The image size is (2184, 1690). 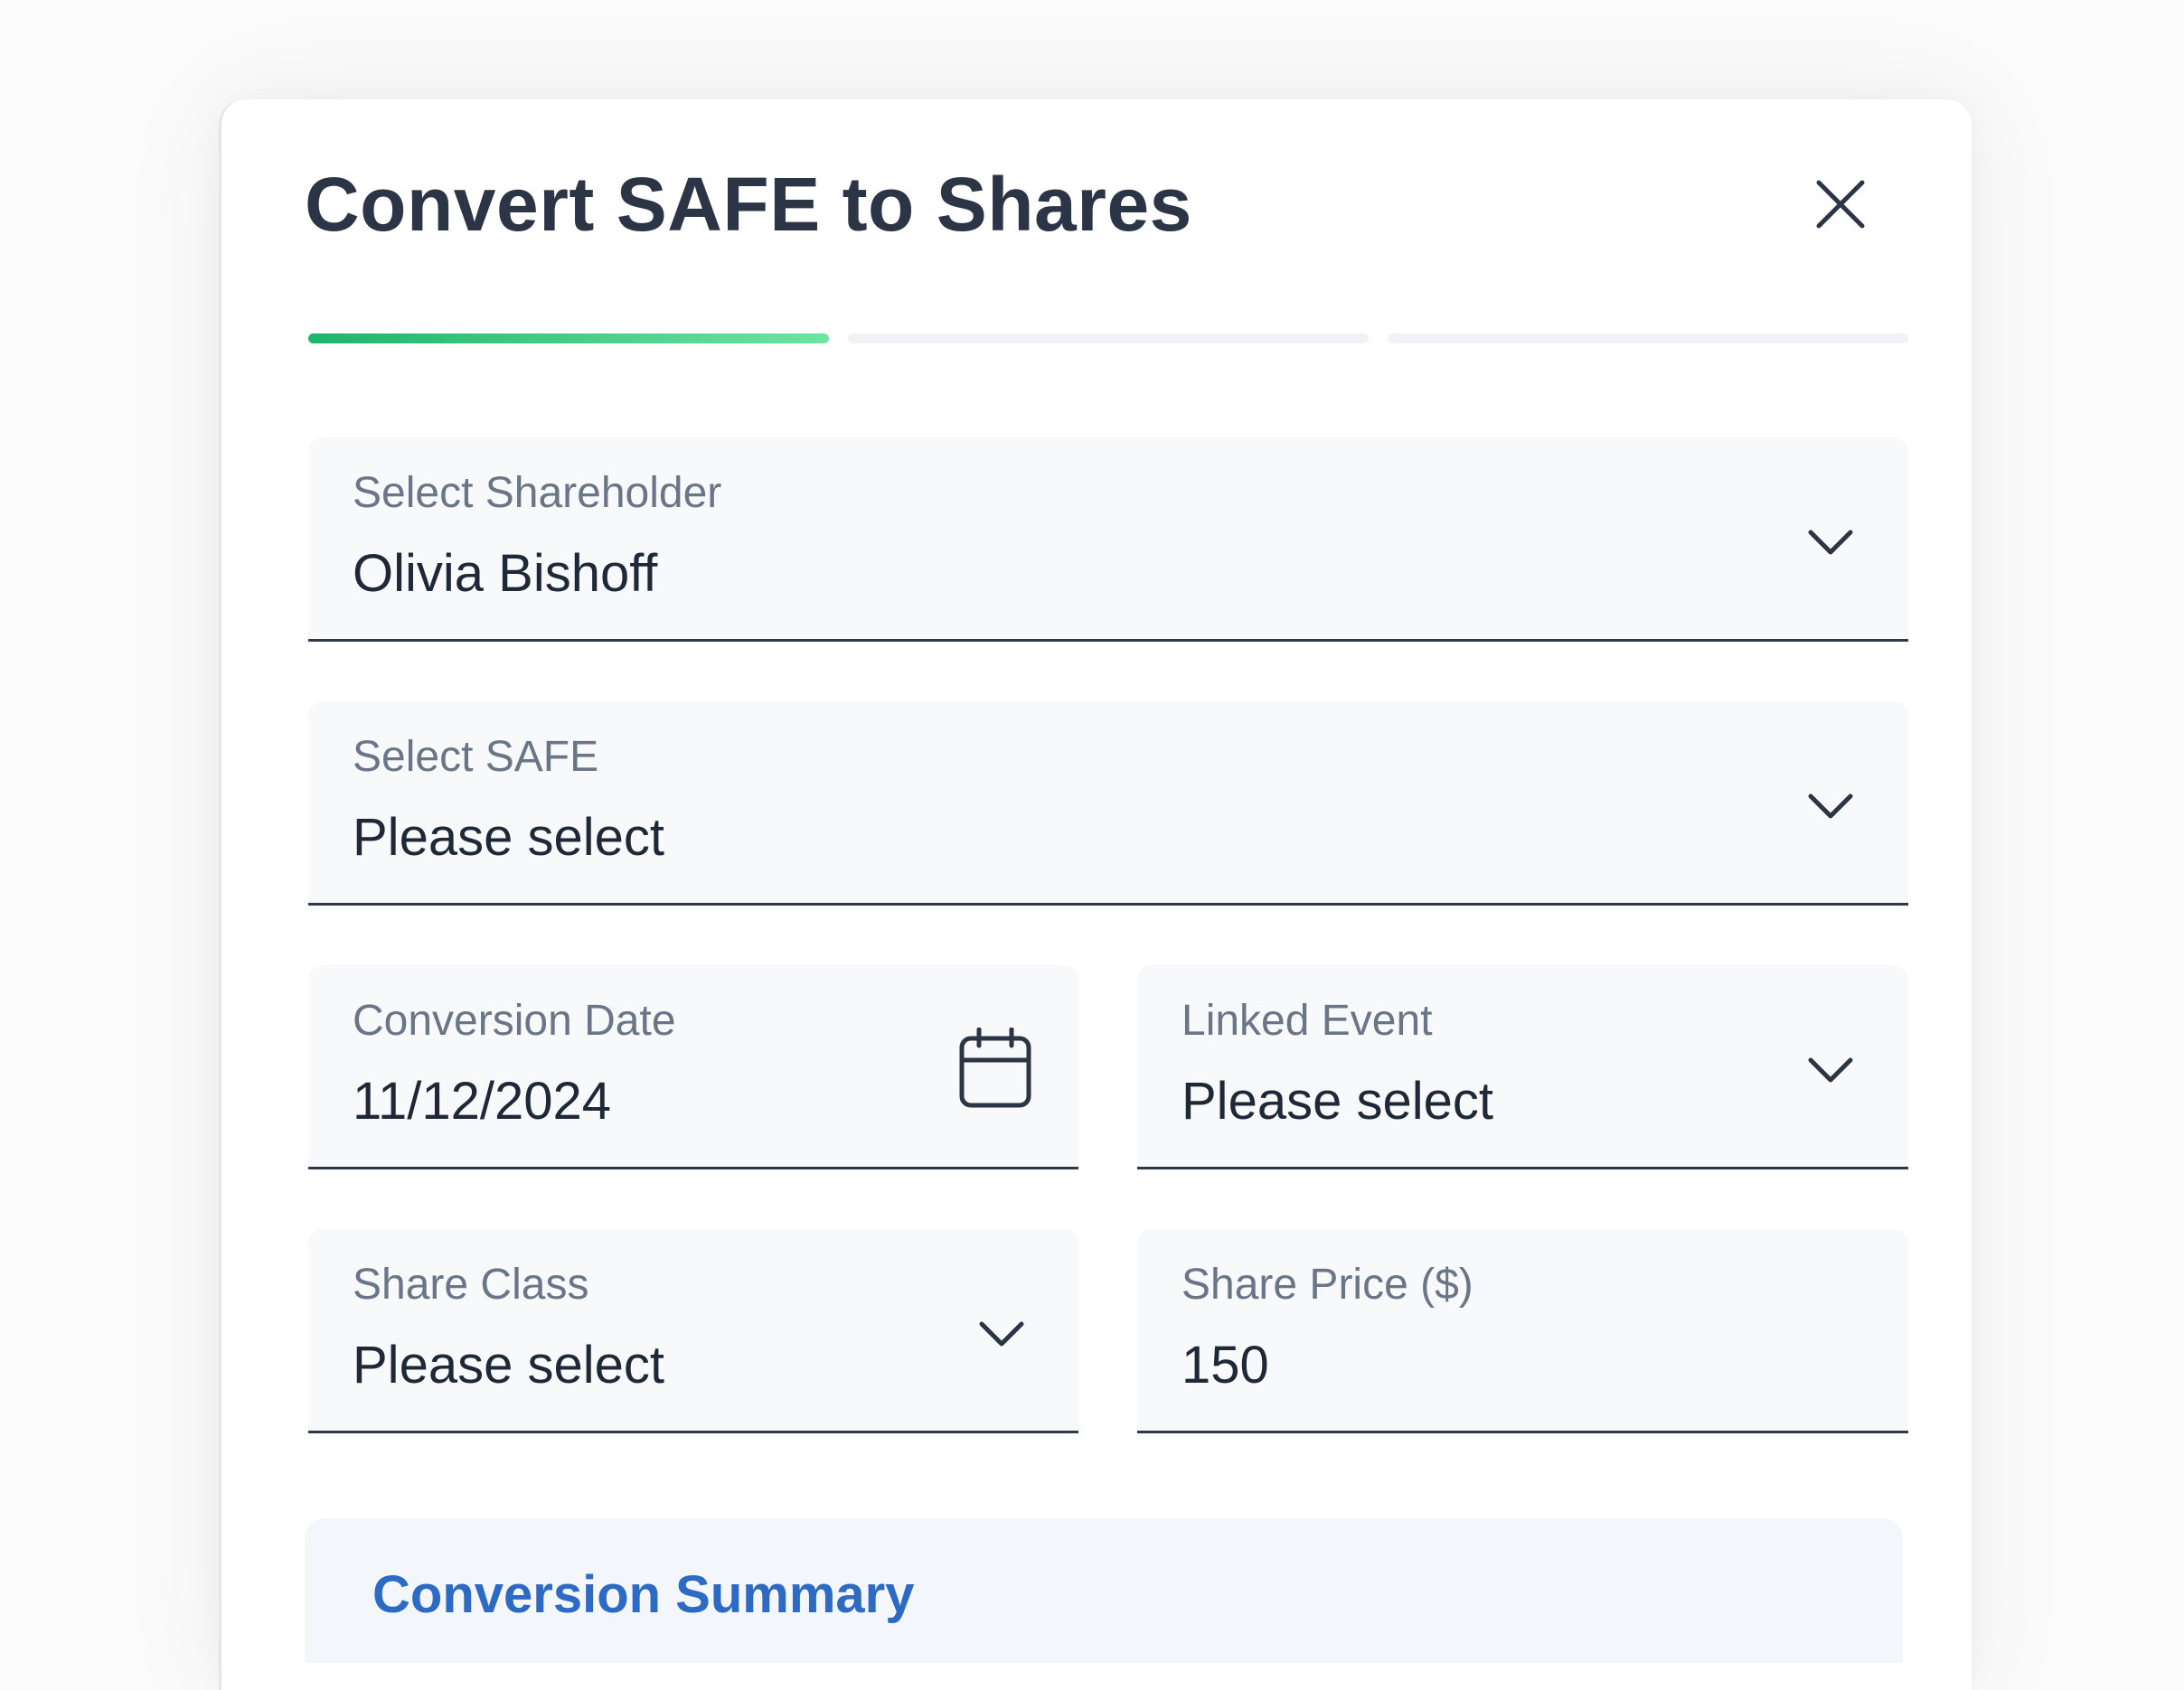 I want to click on close-icon, so click(x=1840, y=205).